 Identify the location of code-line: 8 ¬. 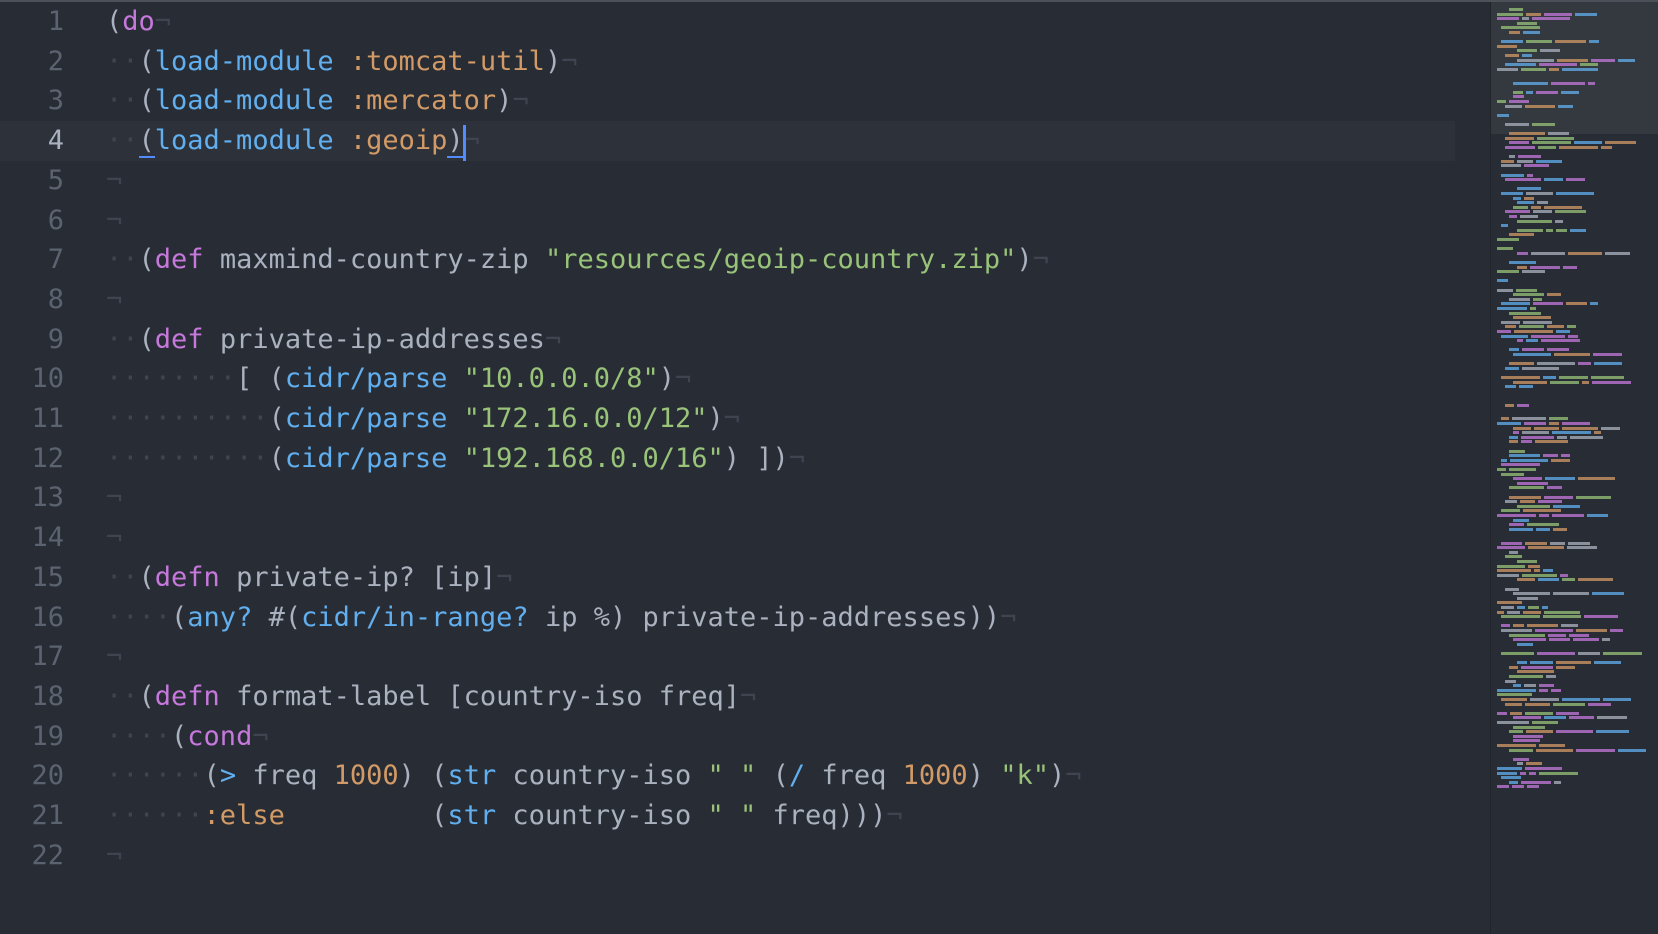
(727, 300).